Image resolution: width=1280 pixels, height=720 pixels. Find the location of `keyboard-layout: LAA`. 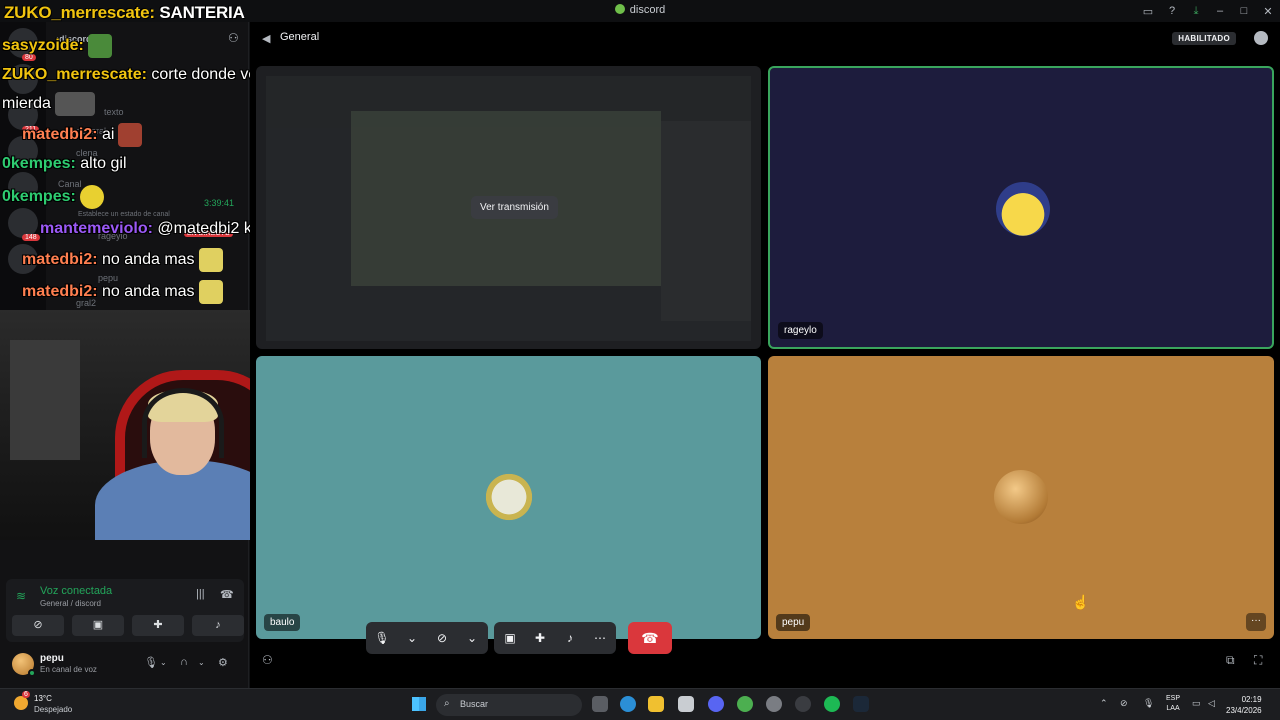

keyboard-layout: LAA is located at coordinates (1173, 708).